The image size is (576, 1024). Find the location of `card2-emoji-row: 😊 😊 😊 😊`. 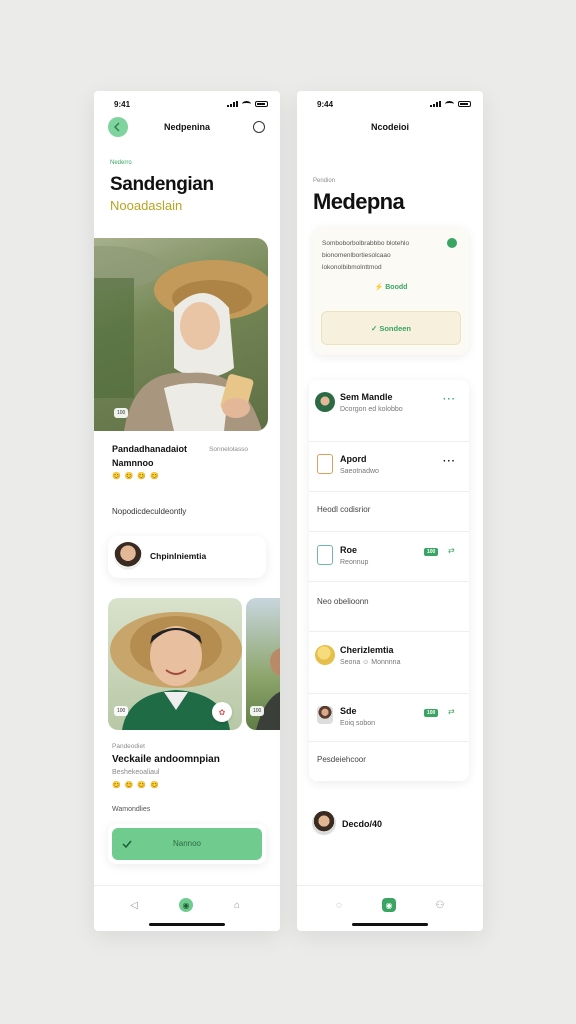

card2-emoji-row: 😊 😊 😊 😊 is located at coordinates (136, 785).